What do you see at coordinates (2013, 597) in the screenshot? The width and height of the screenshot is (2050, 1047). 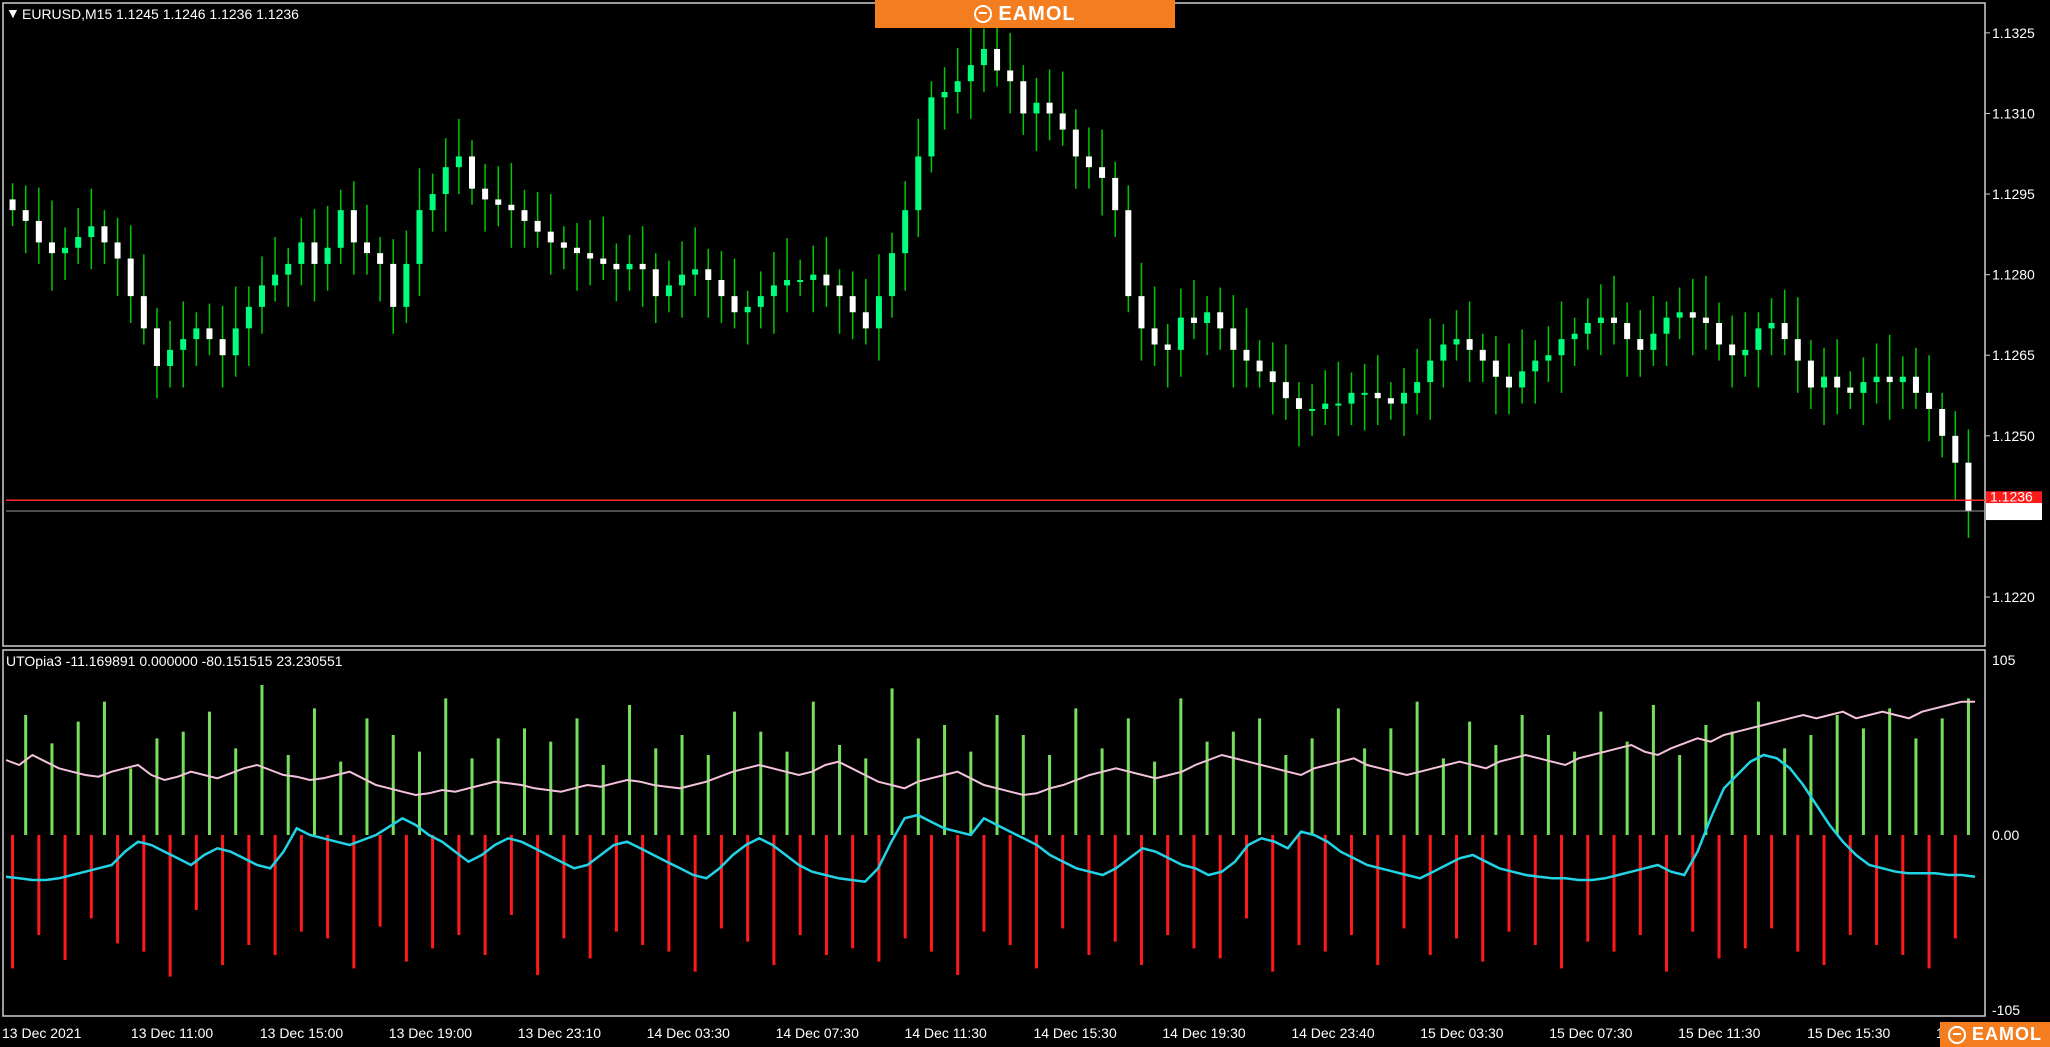 I see `price-tick-label: 1.1220` at bounding box center [2013, 597].